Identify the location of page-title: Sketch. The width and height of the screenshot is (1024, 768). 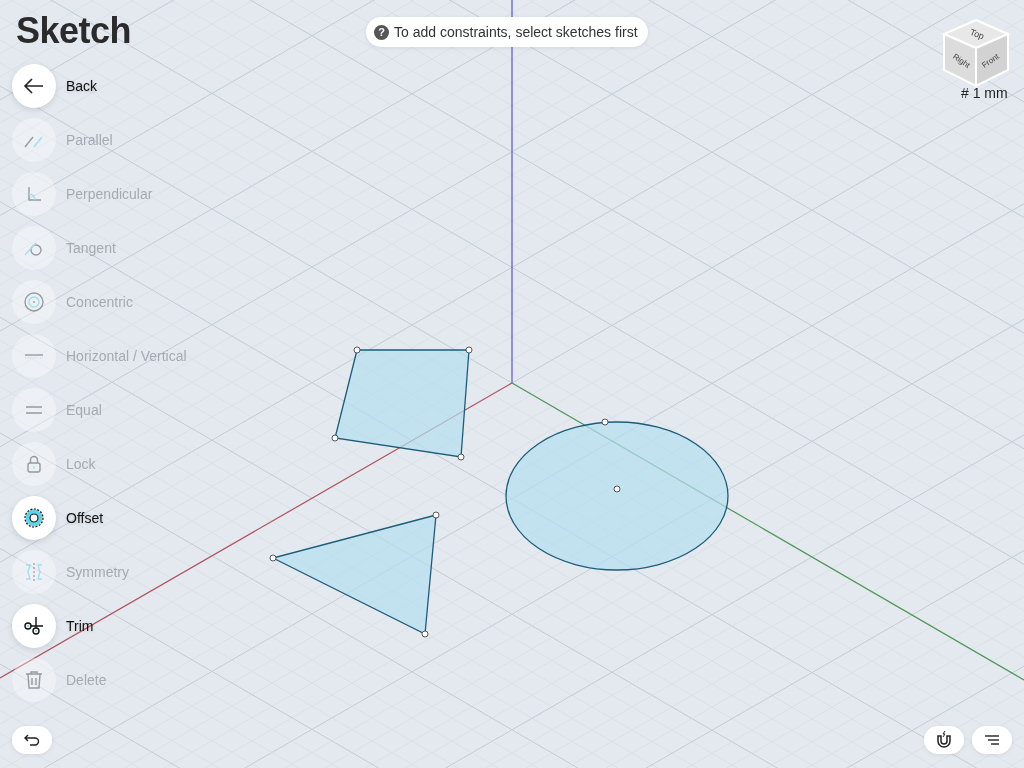
(74, 31).